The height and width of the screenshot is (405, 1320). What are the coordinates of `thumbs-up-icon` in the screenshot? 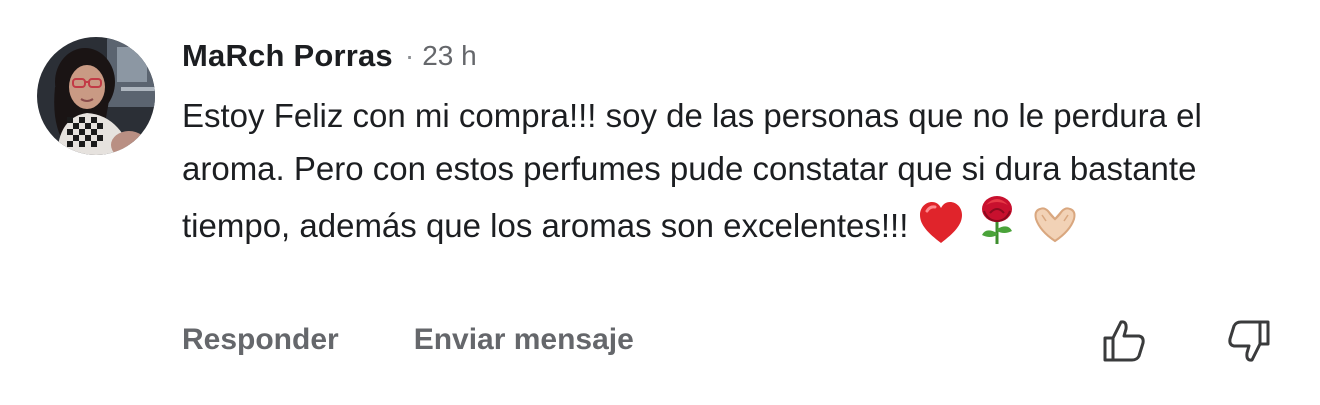 It's located at (1124, 341).